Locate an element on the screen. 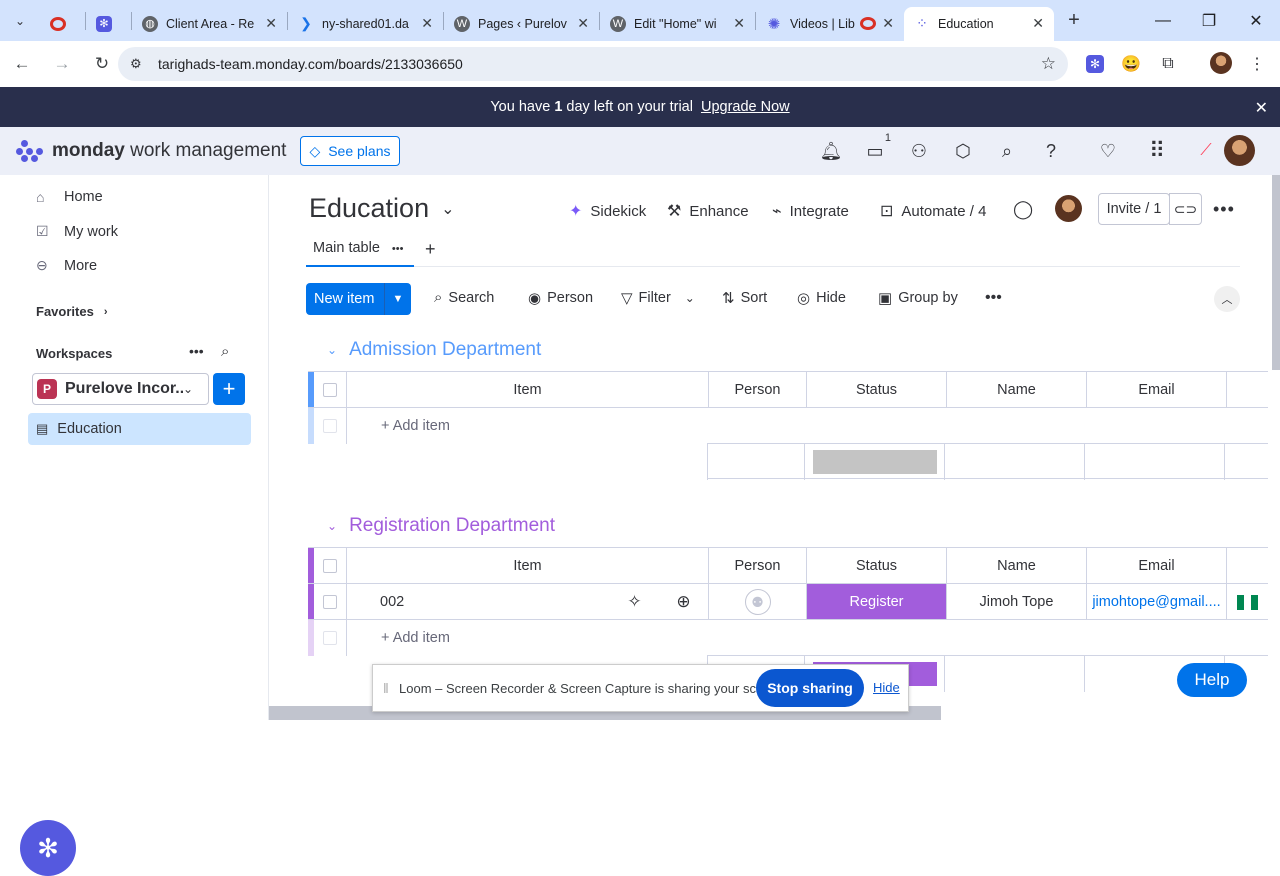 The height and width of the screenshot is (876, 1280). forward-icon: → is located at coordinates (62, 64).